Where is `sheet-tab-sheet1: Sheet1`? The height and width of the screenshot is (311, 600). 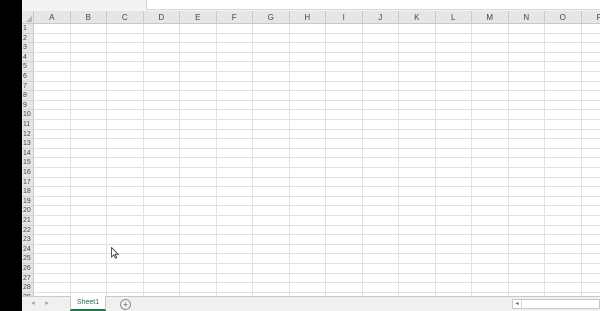 sheet-tab-sheet1: Sheet1 is located at coordinates (88, 303).